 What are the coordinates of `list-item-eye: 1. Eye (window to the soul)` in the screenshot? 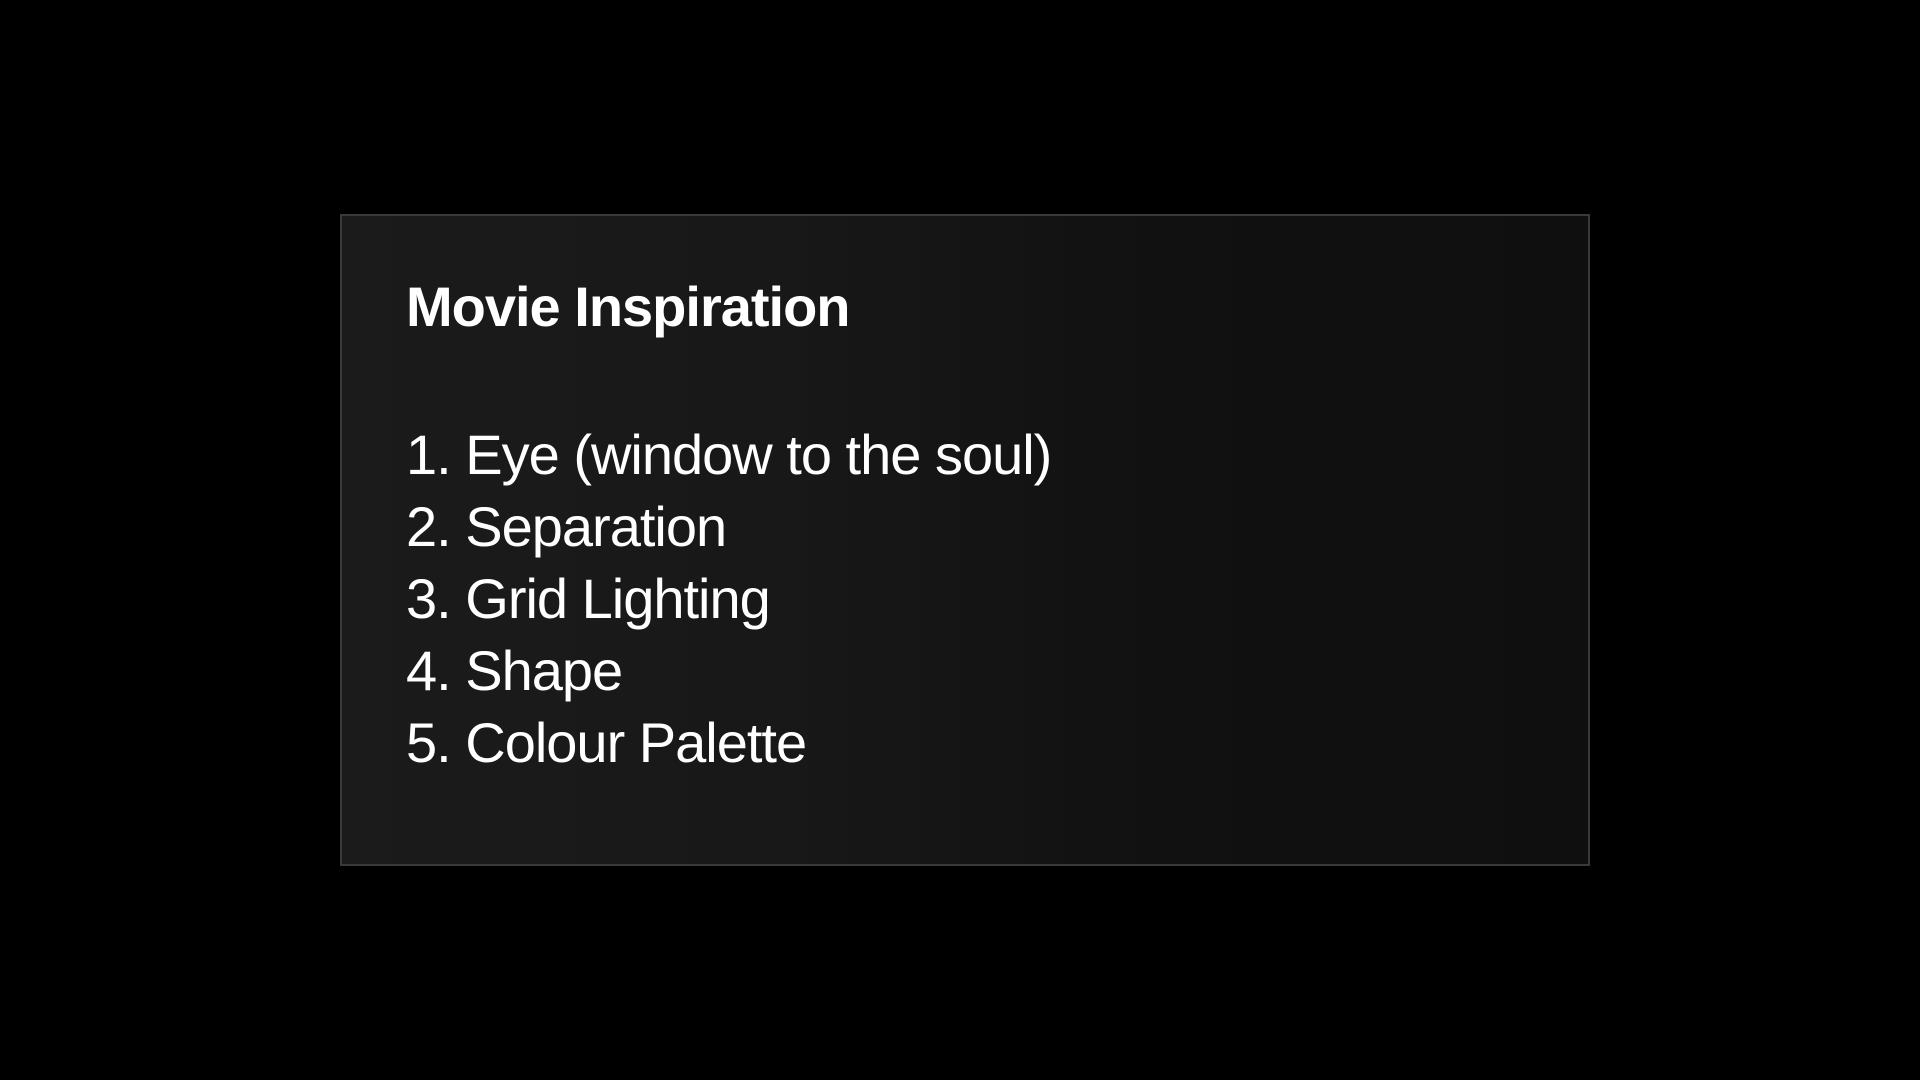 It's located at (729, 454).